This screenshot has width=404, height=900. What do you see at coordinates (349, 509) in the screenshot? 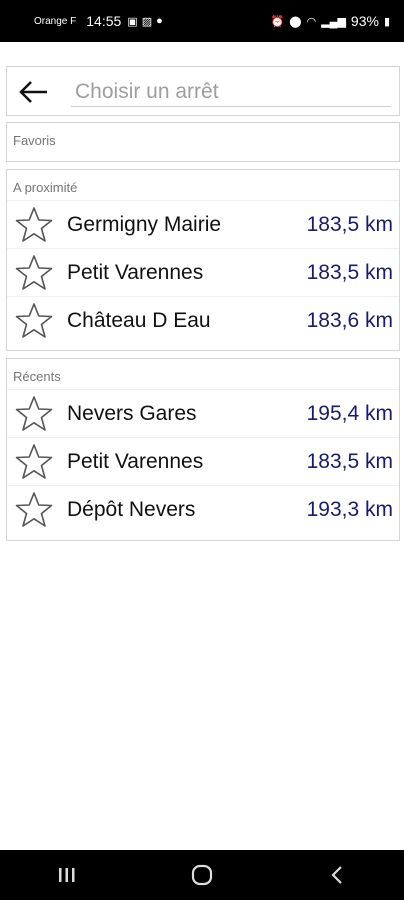
I see `stop-distance: 193,3 km` at bounding box center [349, 509].